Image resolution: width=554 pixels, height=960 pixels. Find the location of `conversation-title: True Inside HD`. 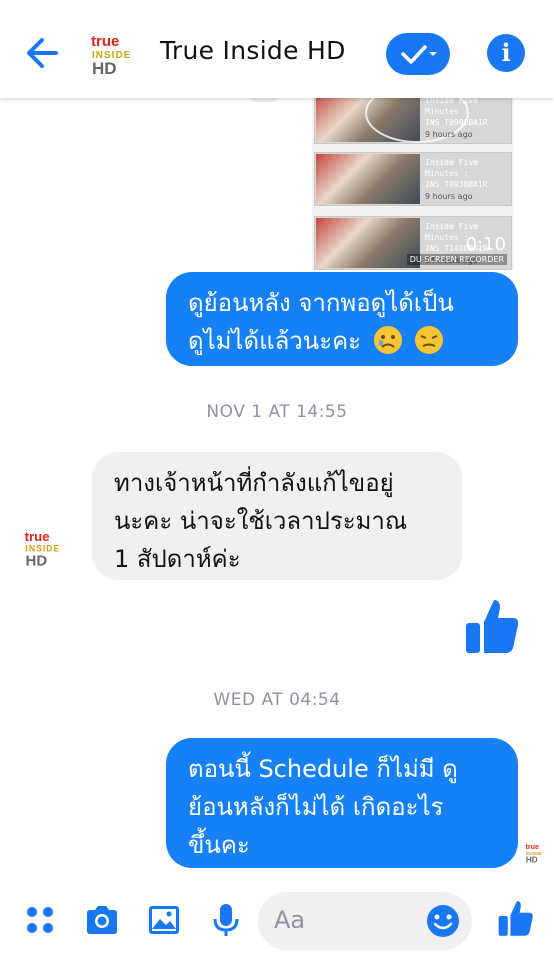

conversation-title: True Inside HD is located at coordinates (253, 50).